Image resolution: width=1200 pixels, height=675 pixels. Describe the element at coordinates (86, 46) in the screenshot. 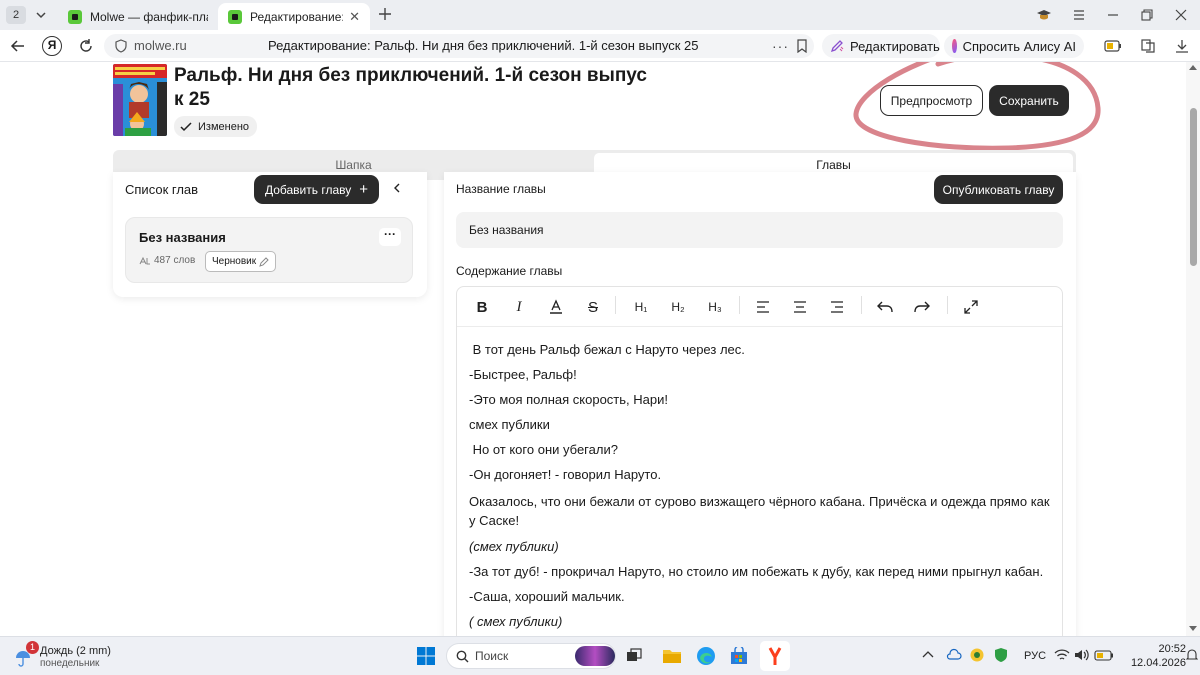

I see `reload-icon` at that location.